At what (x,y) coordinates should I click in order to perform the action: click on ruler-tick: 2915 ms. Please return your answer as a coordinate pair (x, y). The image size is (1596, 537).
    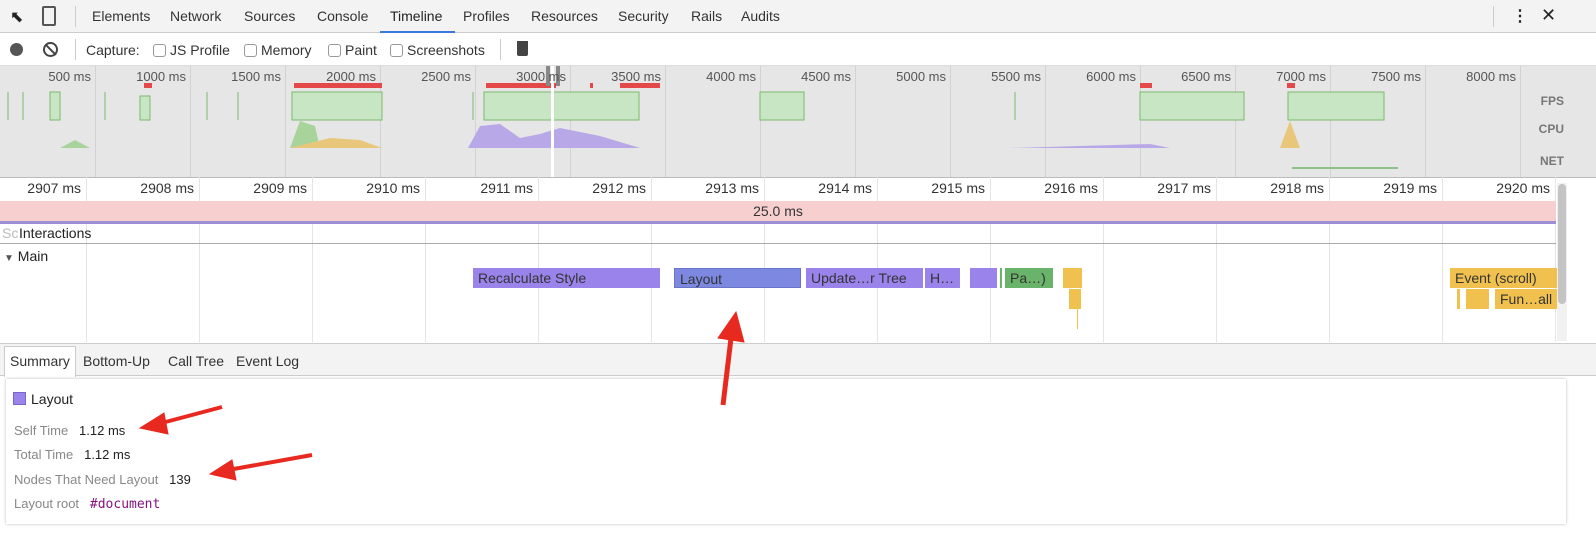
    Looking at the image, I should click on (958, 188).